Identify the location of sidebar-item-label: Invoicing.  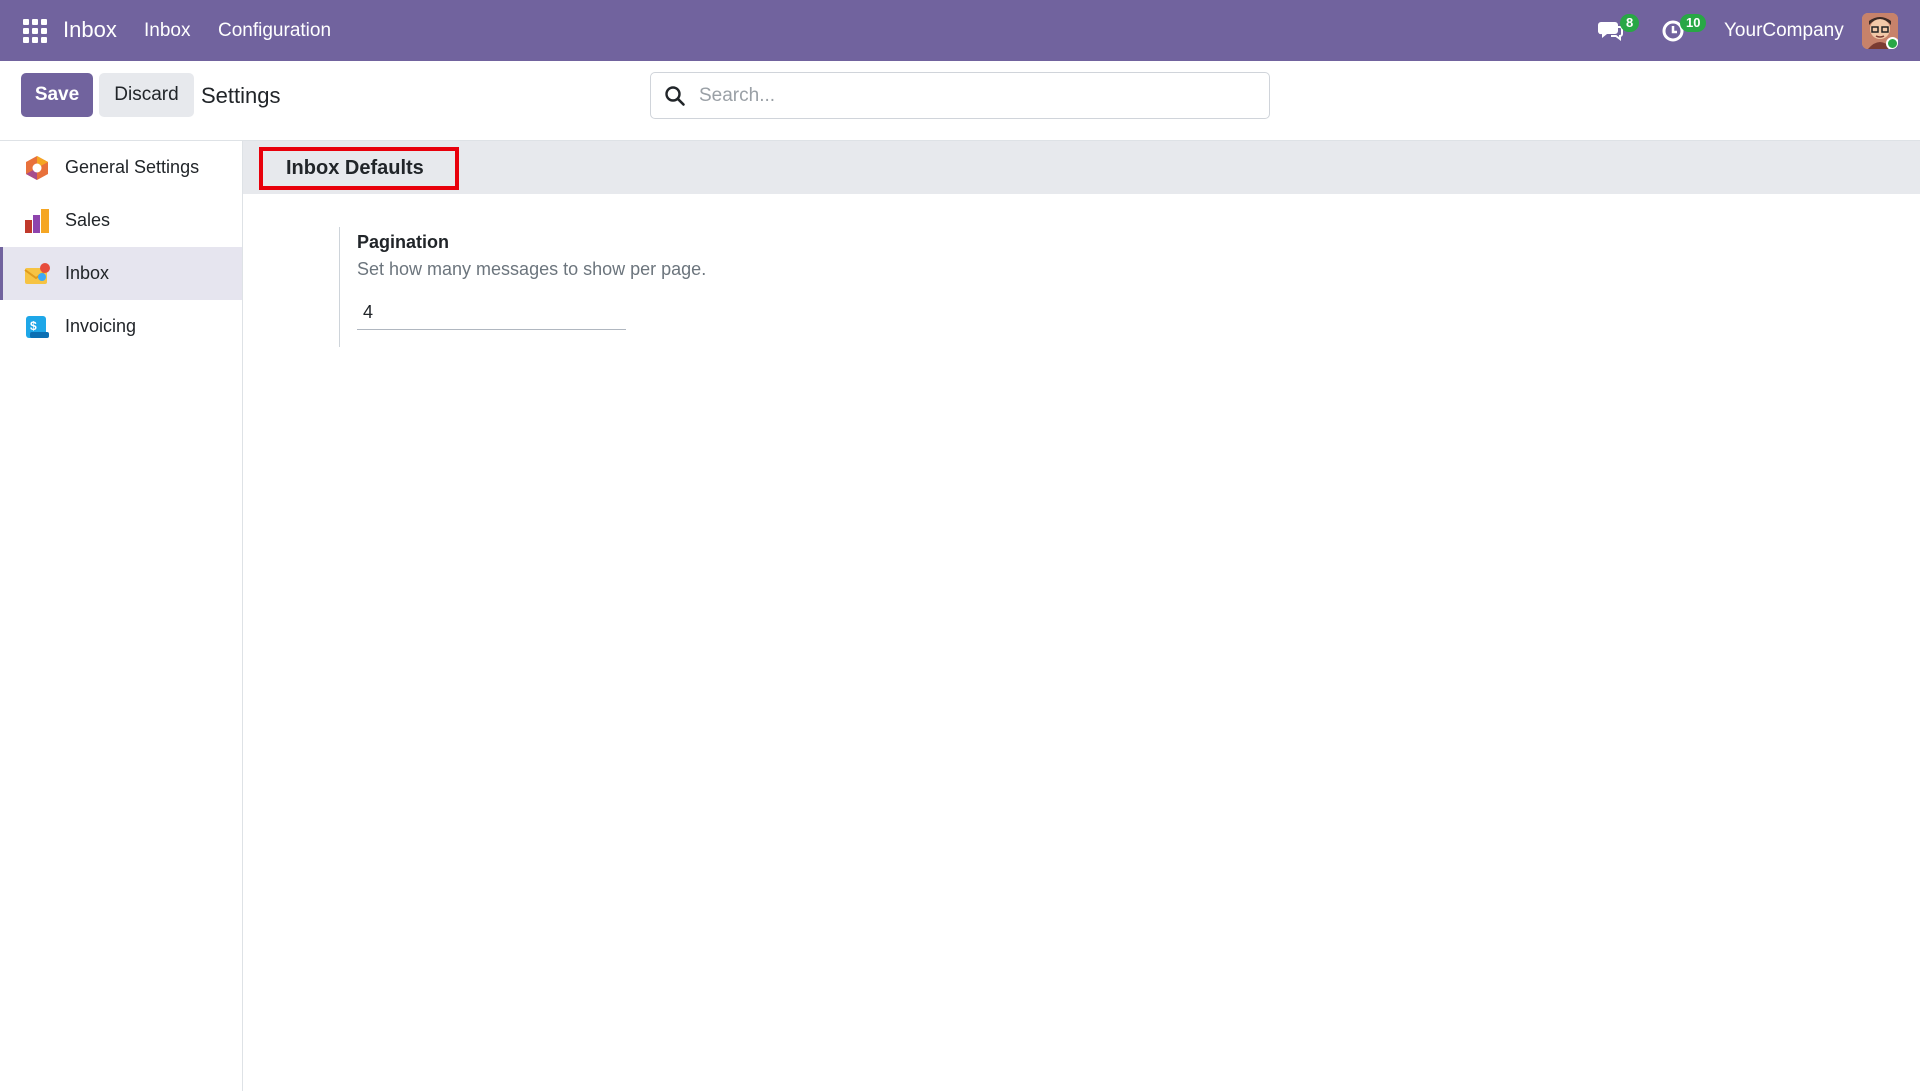
(101, 326).